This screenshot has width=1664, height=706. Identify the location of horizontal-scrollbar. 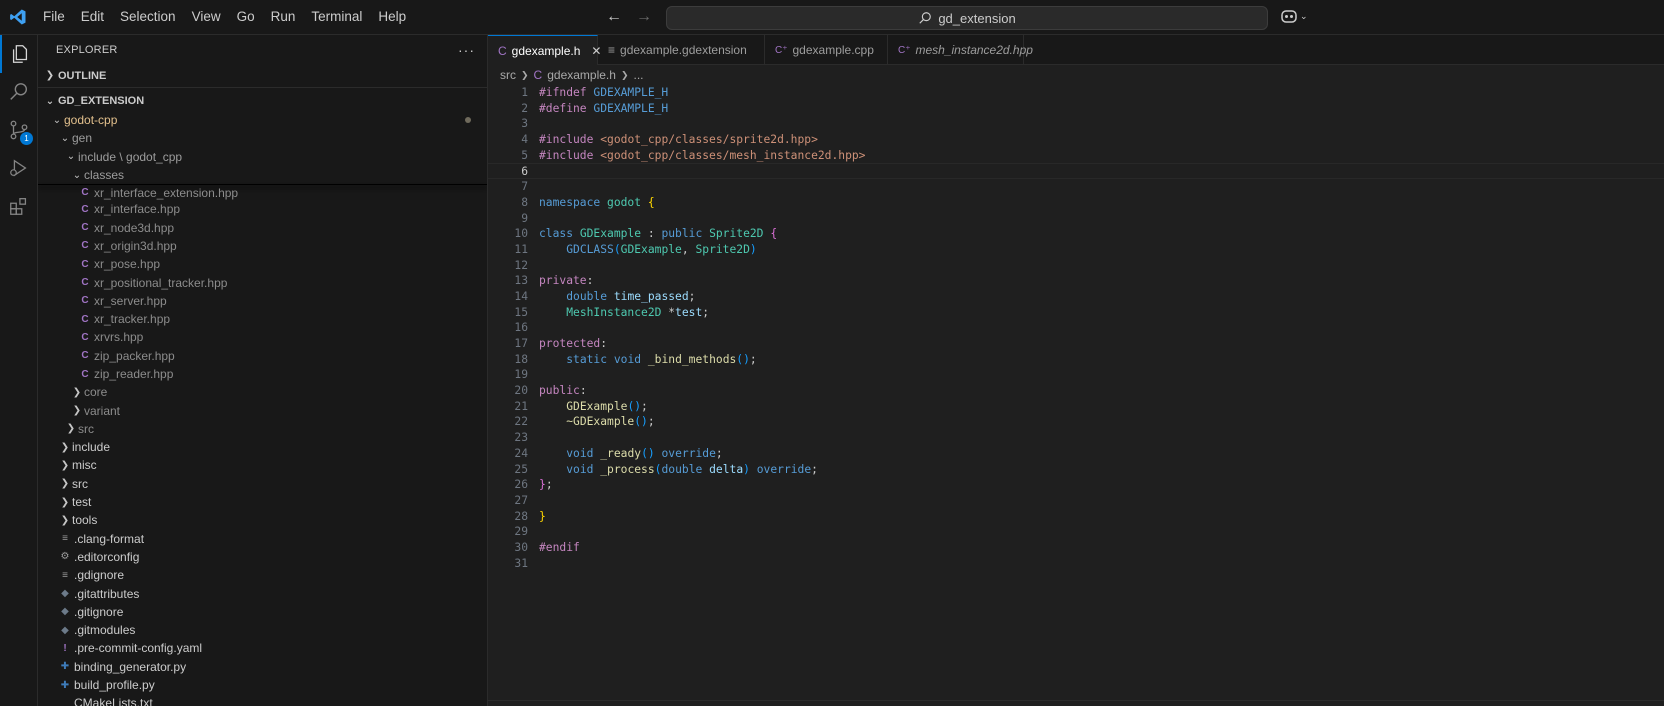
(1076, 700).